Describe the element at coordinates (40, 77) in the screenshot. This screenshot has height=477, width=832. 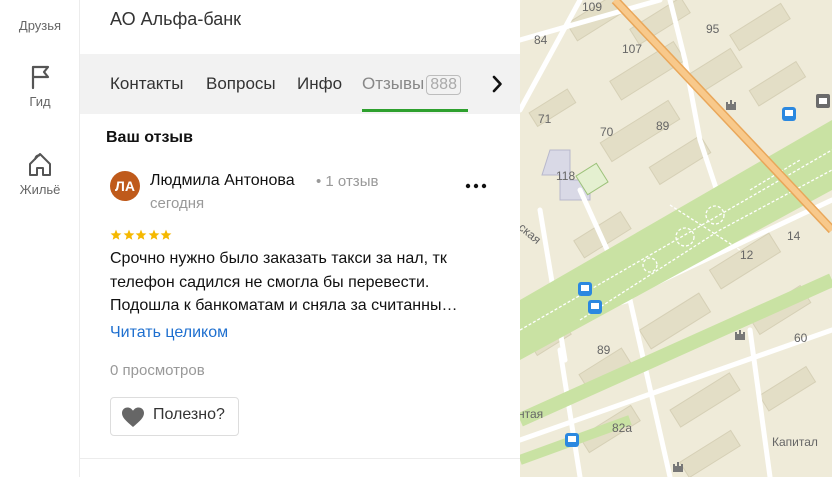
I see `flag-icon` at that location.